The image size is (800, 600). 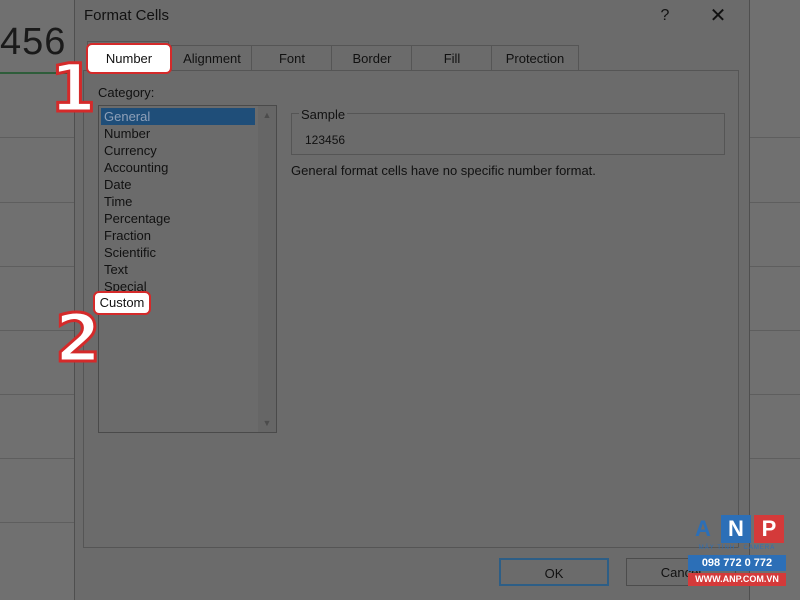 I want to click on ok-button: OK, so click(x=554, y=572).